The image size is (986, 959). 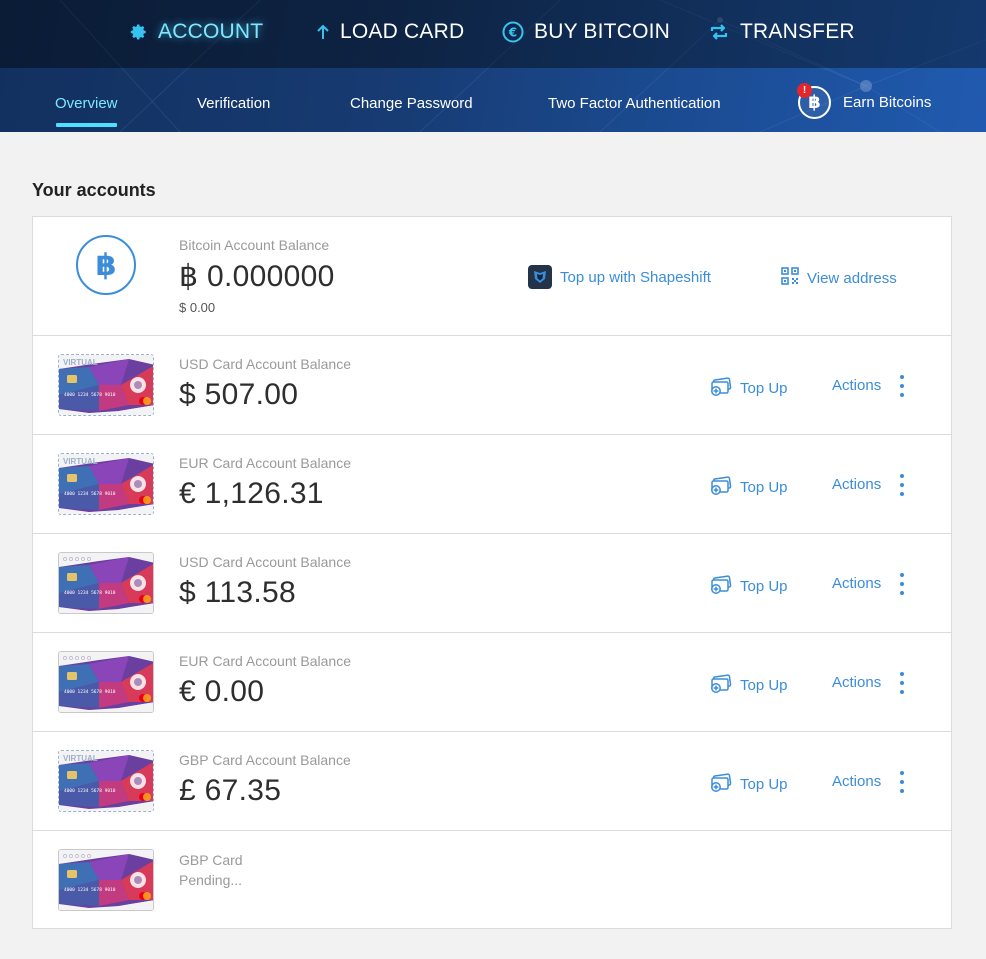 What do you see at coordinates (139, 32) in the screenshot?
I see `gear-icon` at bounding box center [139, 32].